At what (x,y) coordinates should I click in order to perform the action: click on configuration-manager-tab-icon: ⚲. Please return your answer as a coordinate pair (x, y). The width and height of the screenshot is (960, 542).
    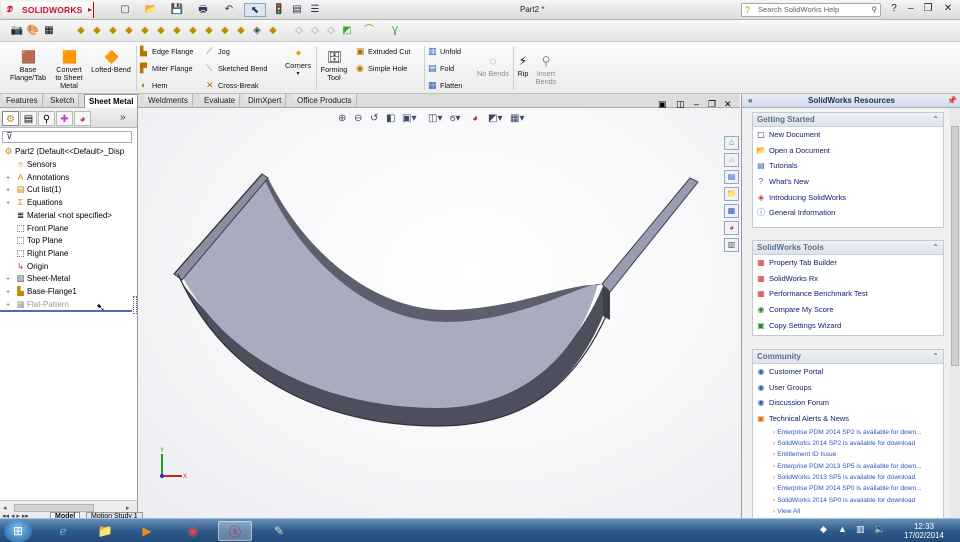
    Looking at the image, I should click on (46, 118).